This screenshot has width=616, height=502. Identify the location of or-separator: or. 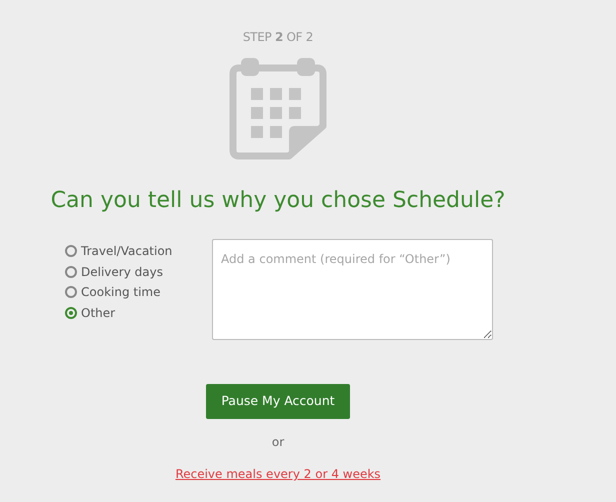
(278, 442).